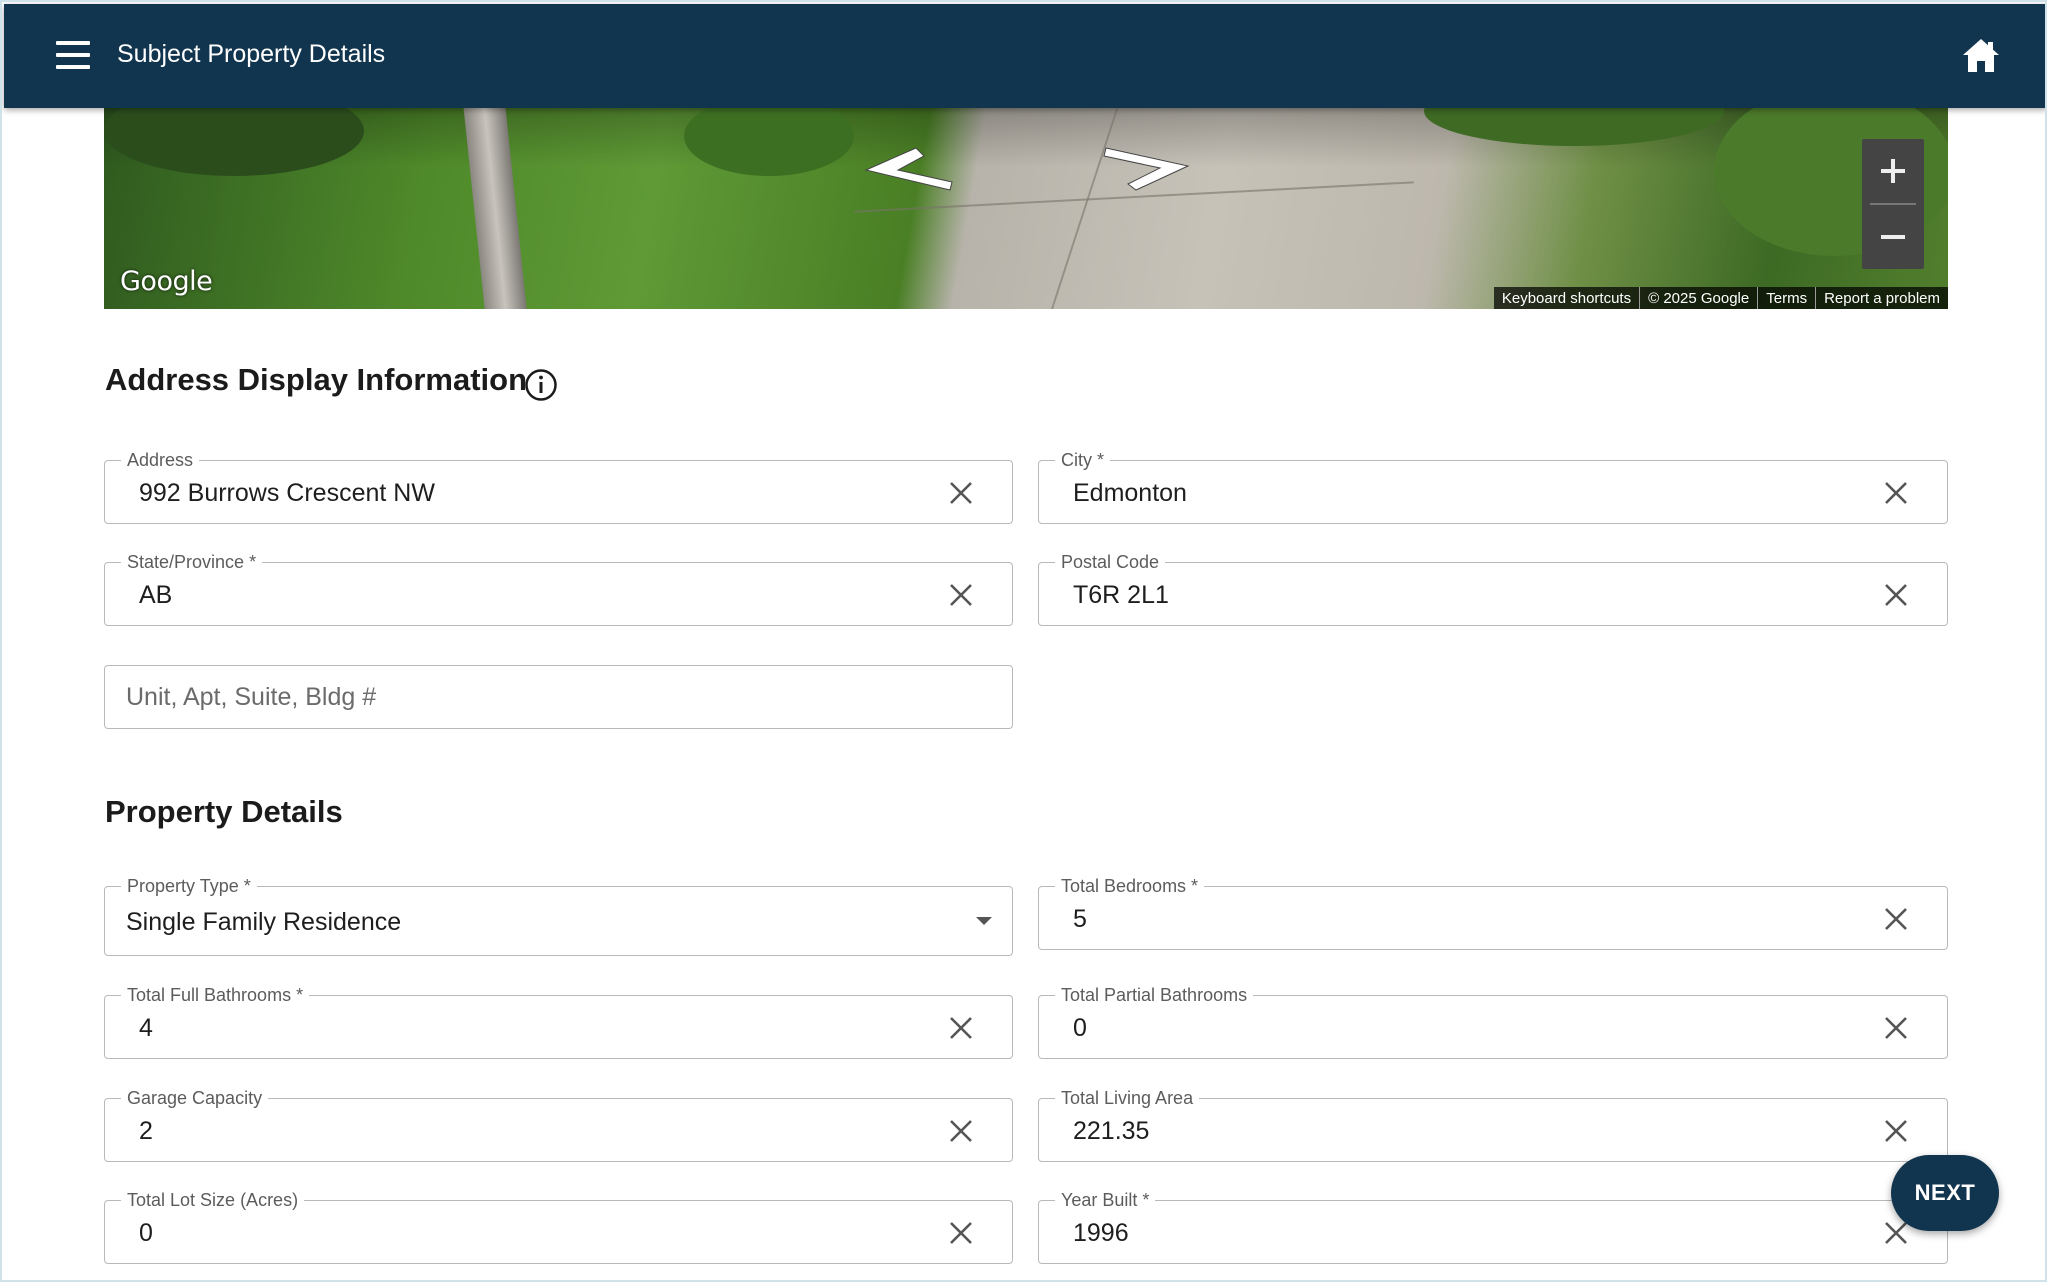  I want to click on address-section-title: Address Display Information, so click(316, 379).